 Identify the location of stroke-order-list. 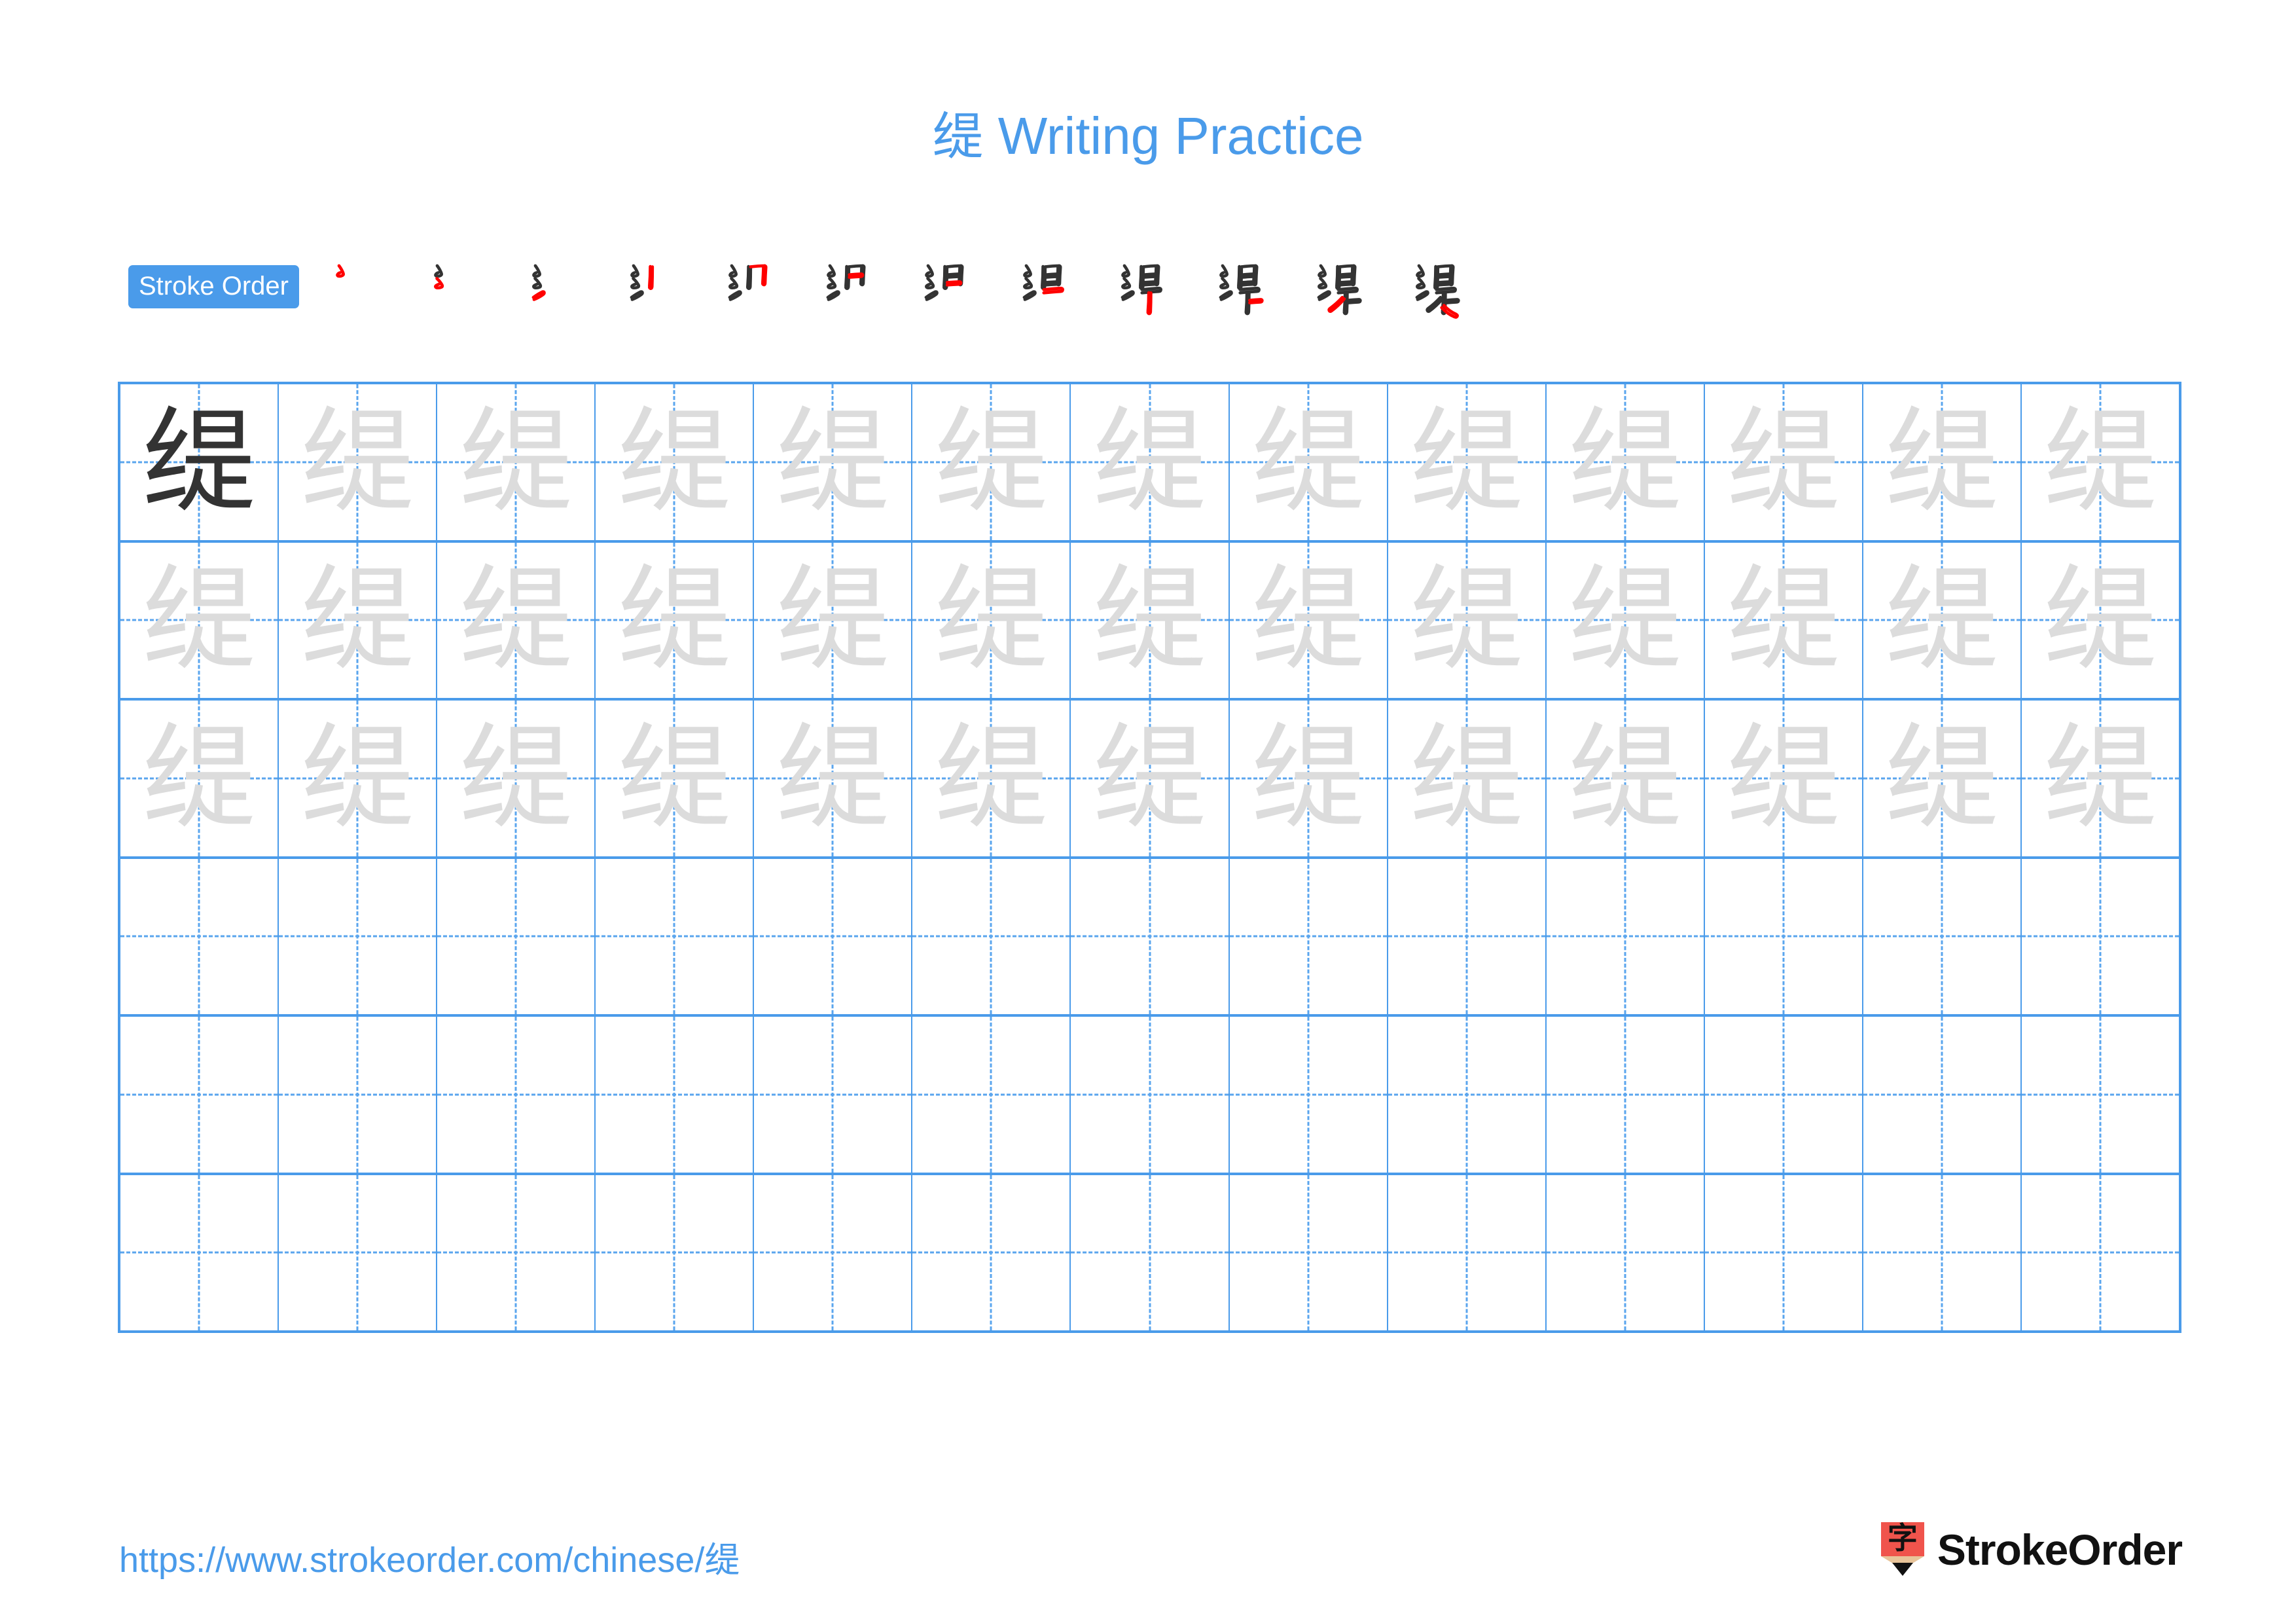
(897, 287).